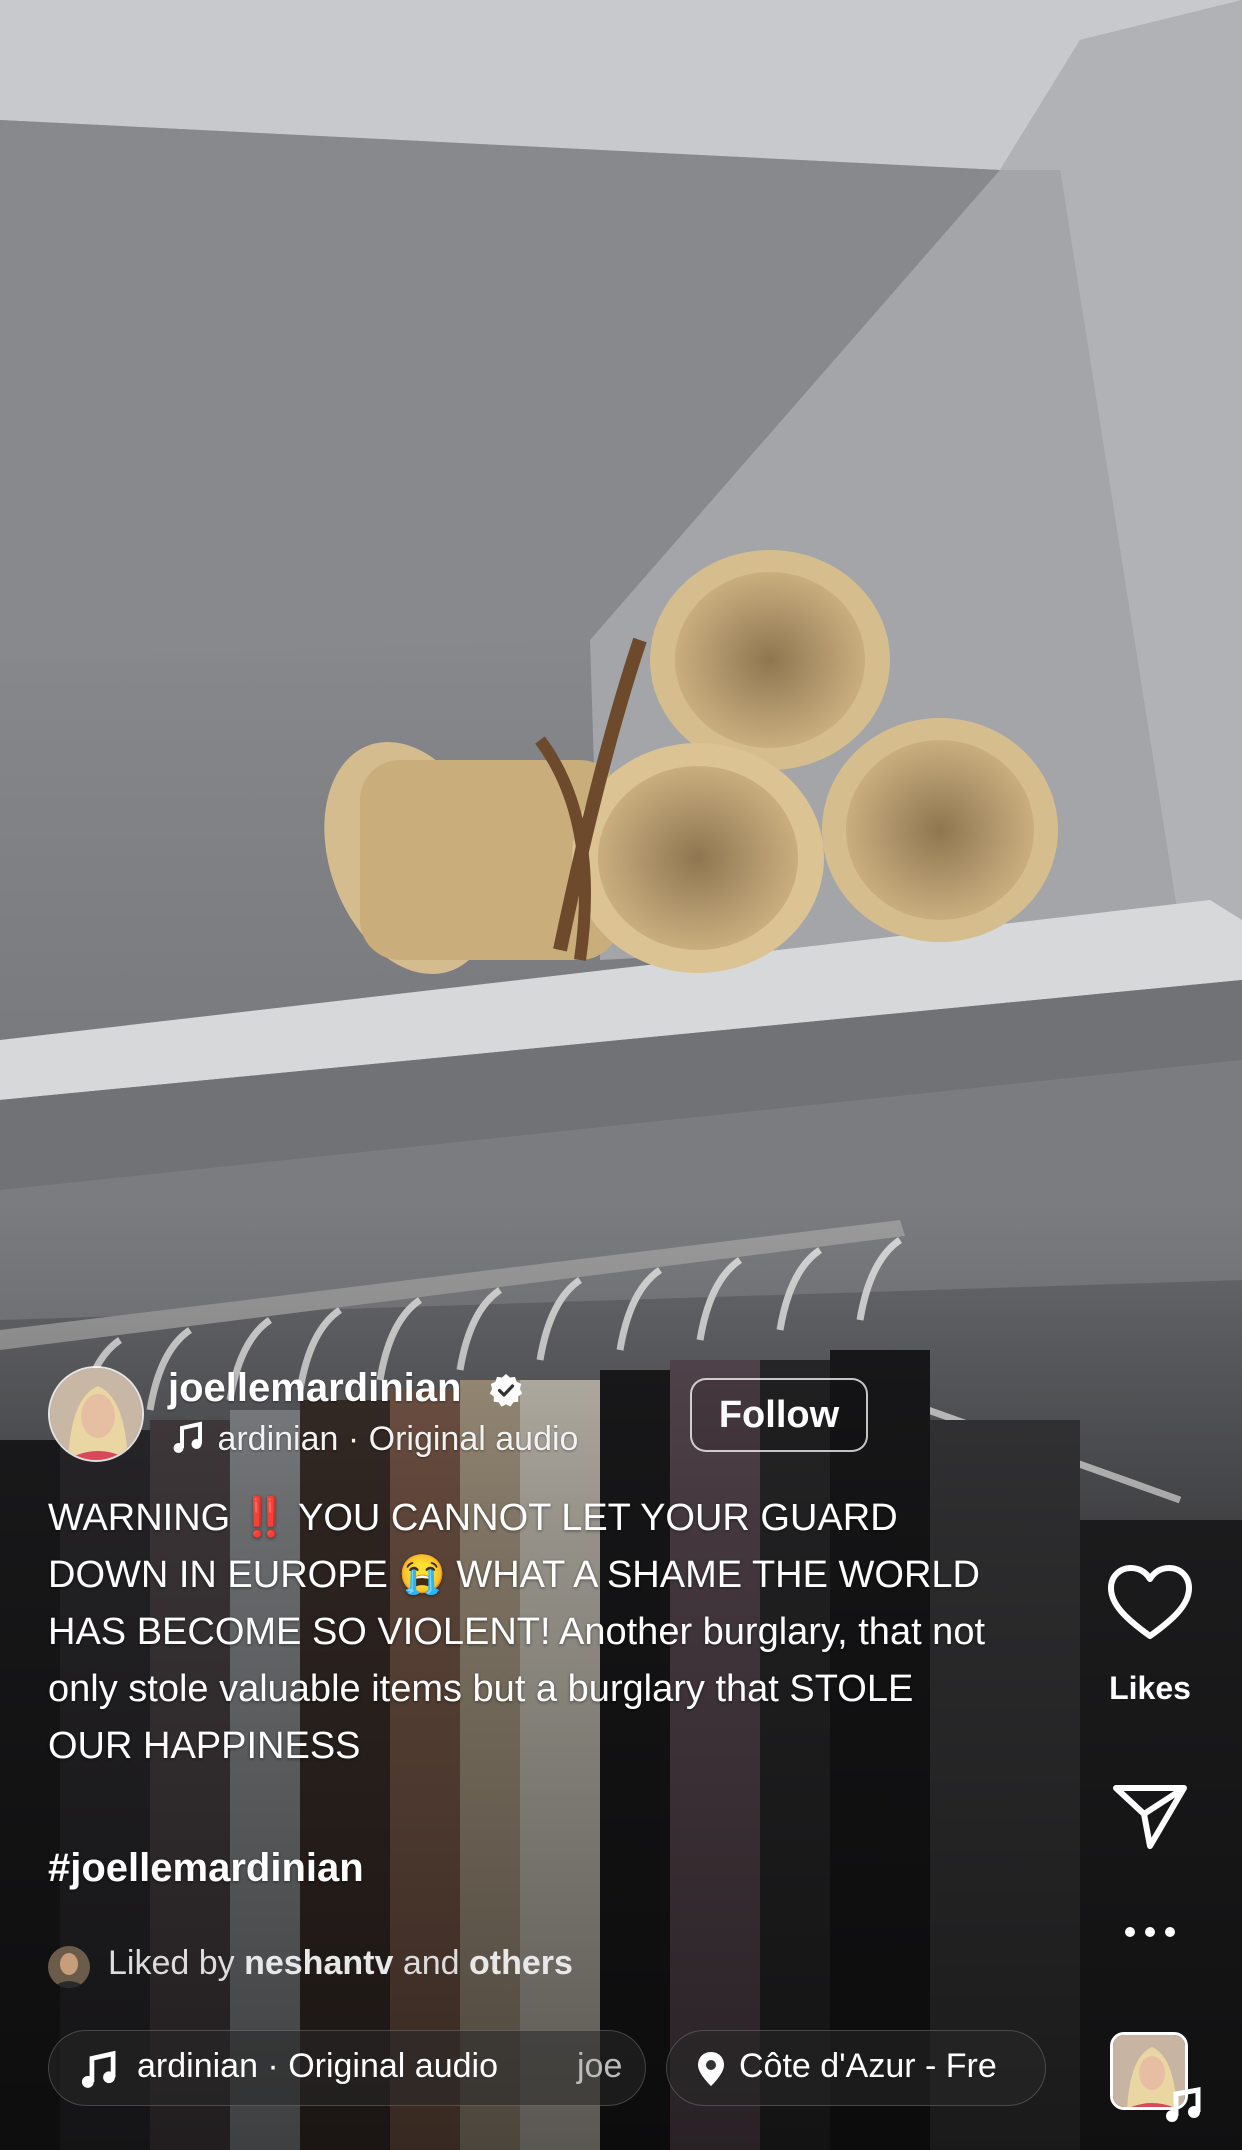 This screenshot has width=1242, height=2150. Describe the element at coordinates (600, 2066) in the screenshot. I see `audio-pill-text-overflow: joe` at that location.